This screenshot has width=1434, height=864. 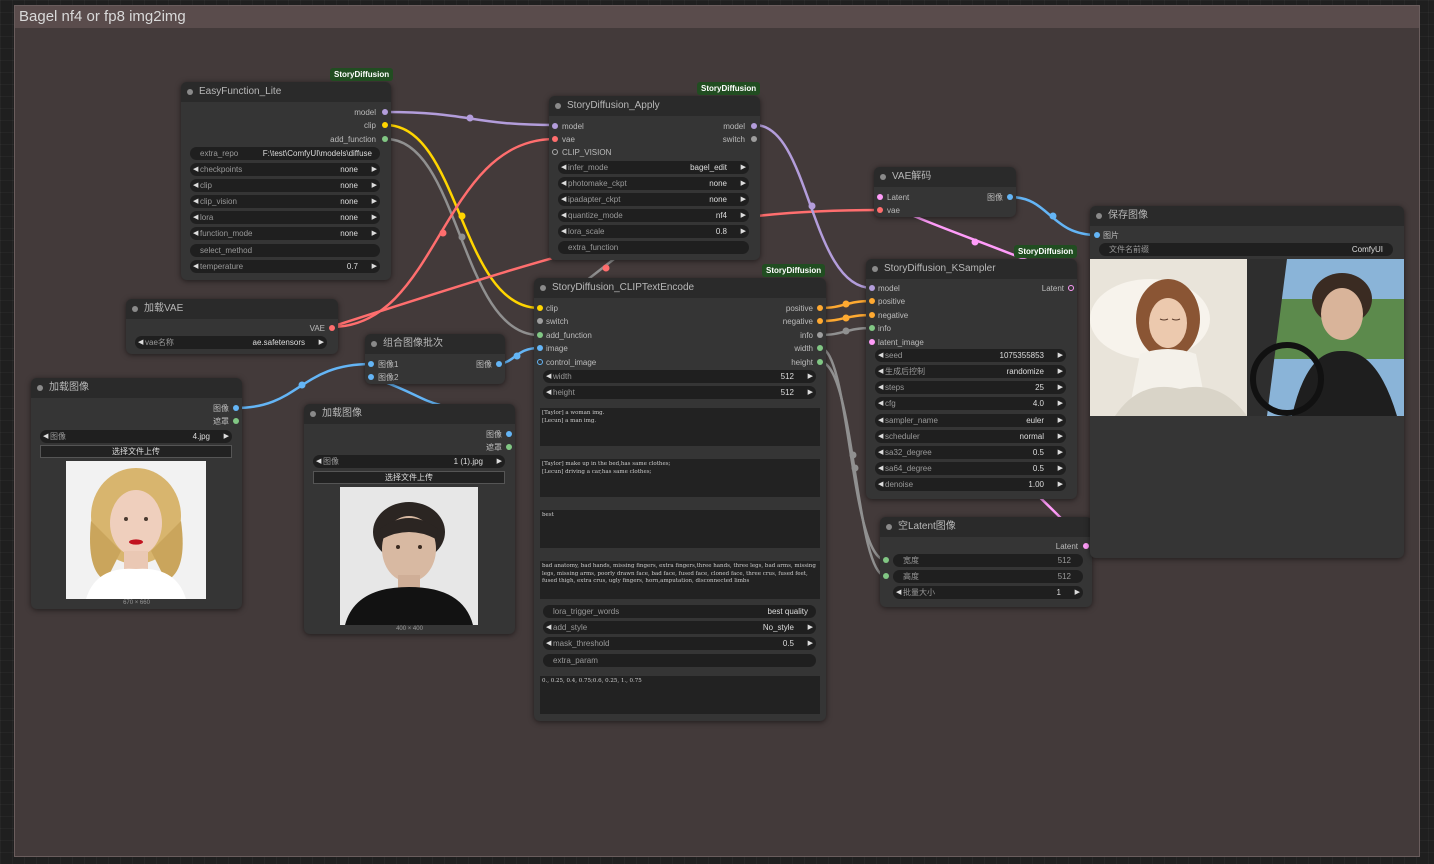 What do you see at coordinates (680, 529) in the screenshot?
I see `style-prompt-textarea: best` at bounding box center [680, 529].